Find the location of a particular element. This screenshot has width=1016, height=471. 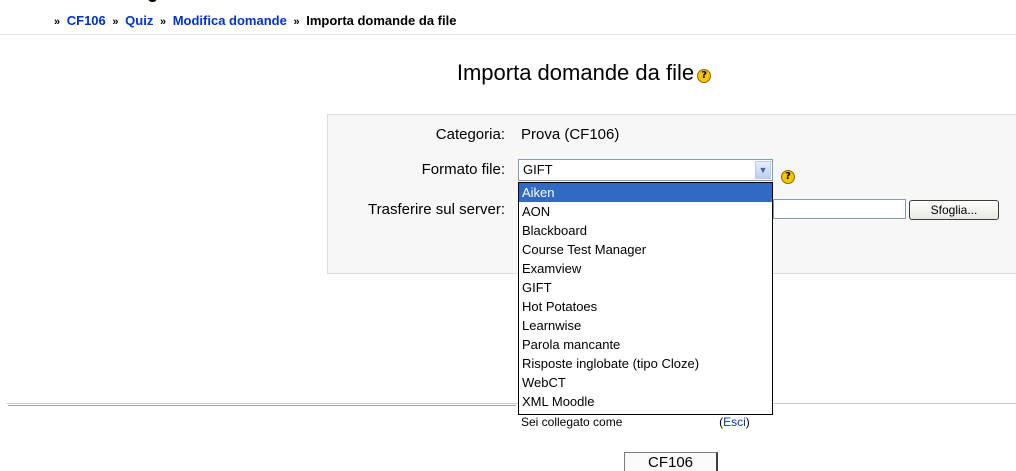

upload-label: Trasferire sul server: is located at coordinates (436, 209).